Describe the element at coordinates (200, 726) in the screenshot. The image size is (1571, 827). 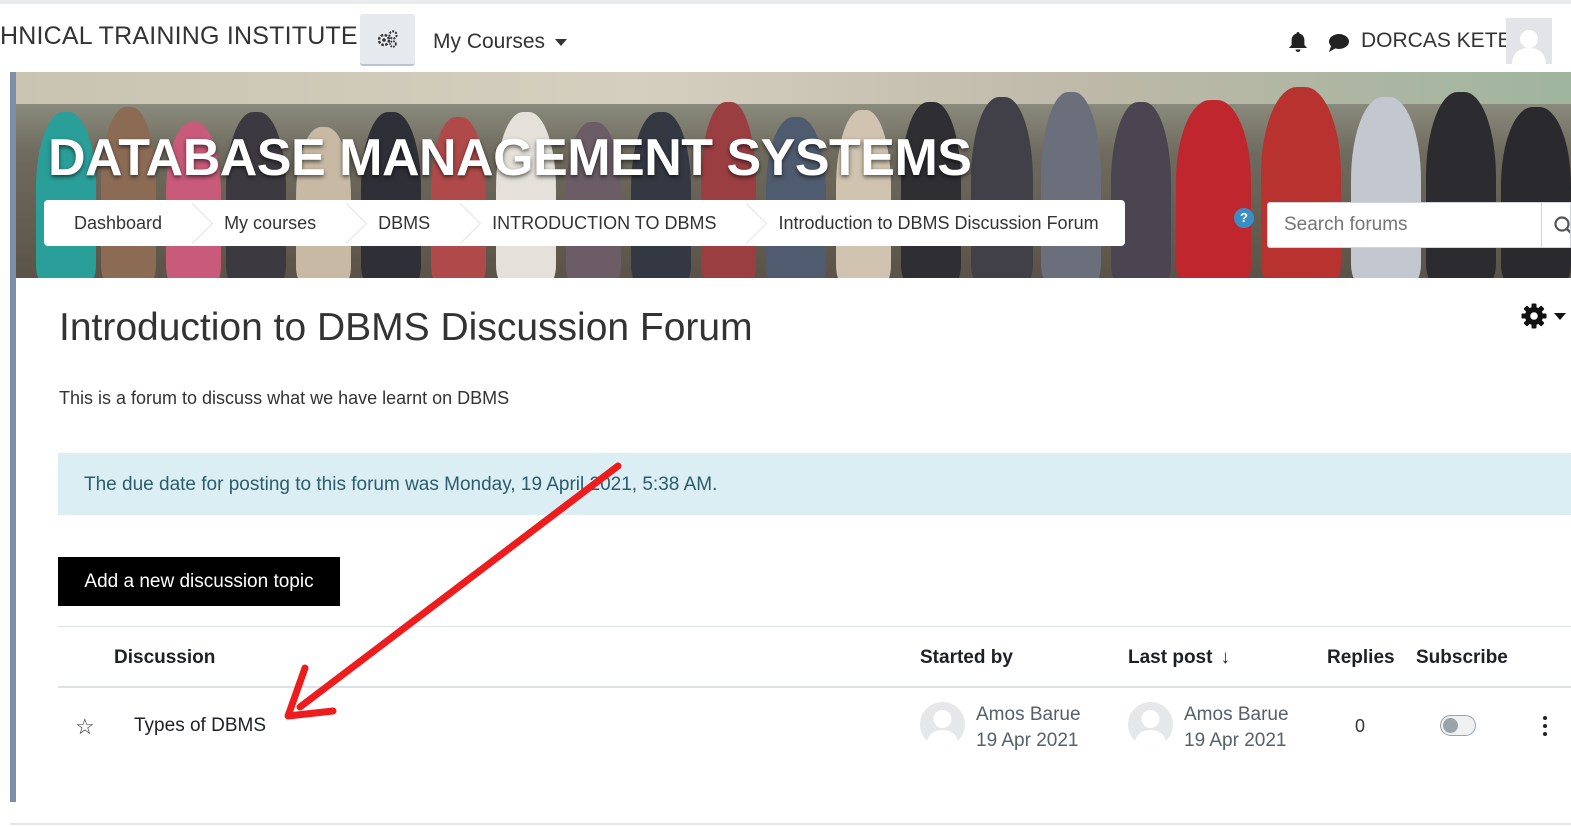
I see `discussion-topic-link: Types of DBMS` at that location.